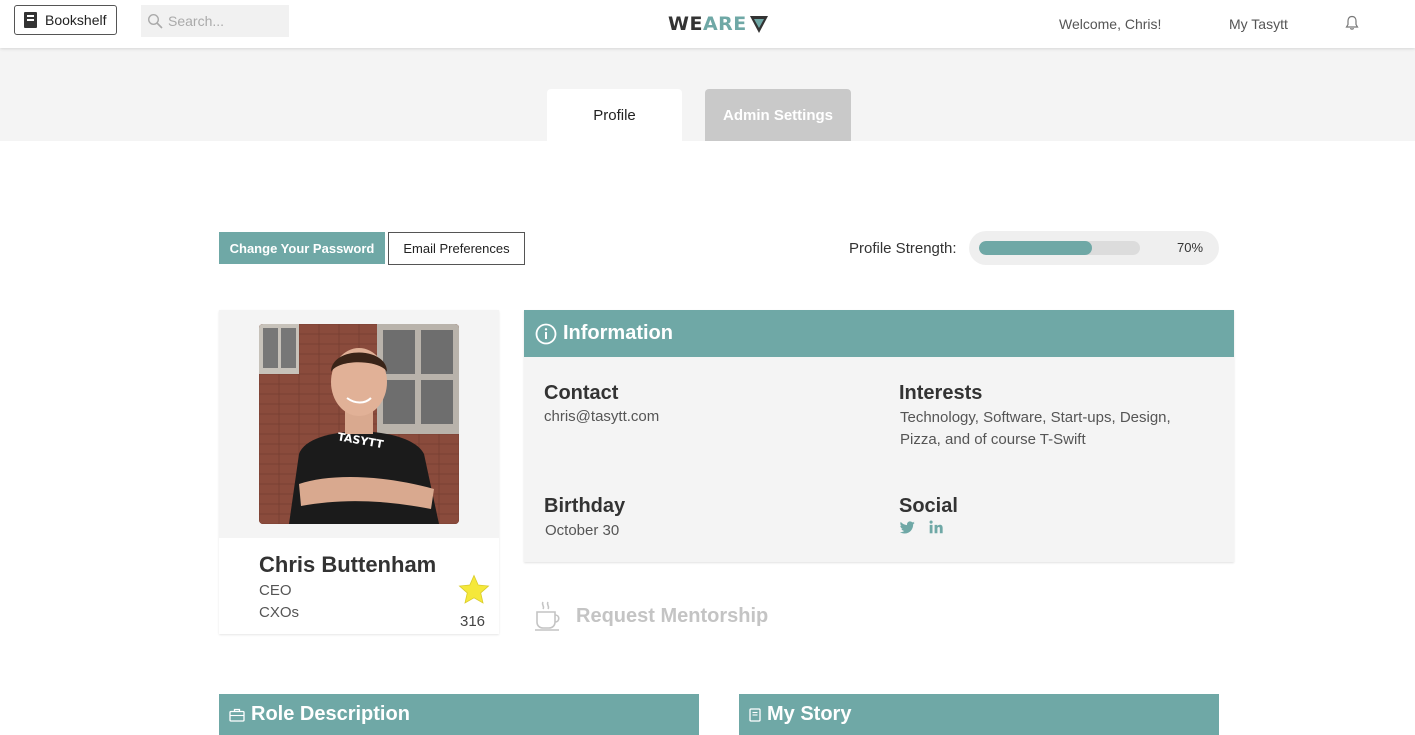 The image size is (1415, 735). I want to click on information-title: Information, so click(618, 333).